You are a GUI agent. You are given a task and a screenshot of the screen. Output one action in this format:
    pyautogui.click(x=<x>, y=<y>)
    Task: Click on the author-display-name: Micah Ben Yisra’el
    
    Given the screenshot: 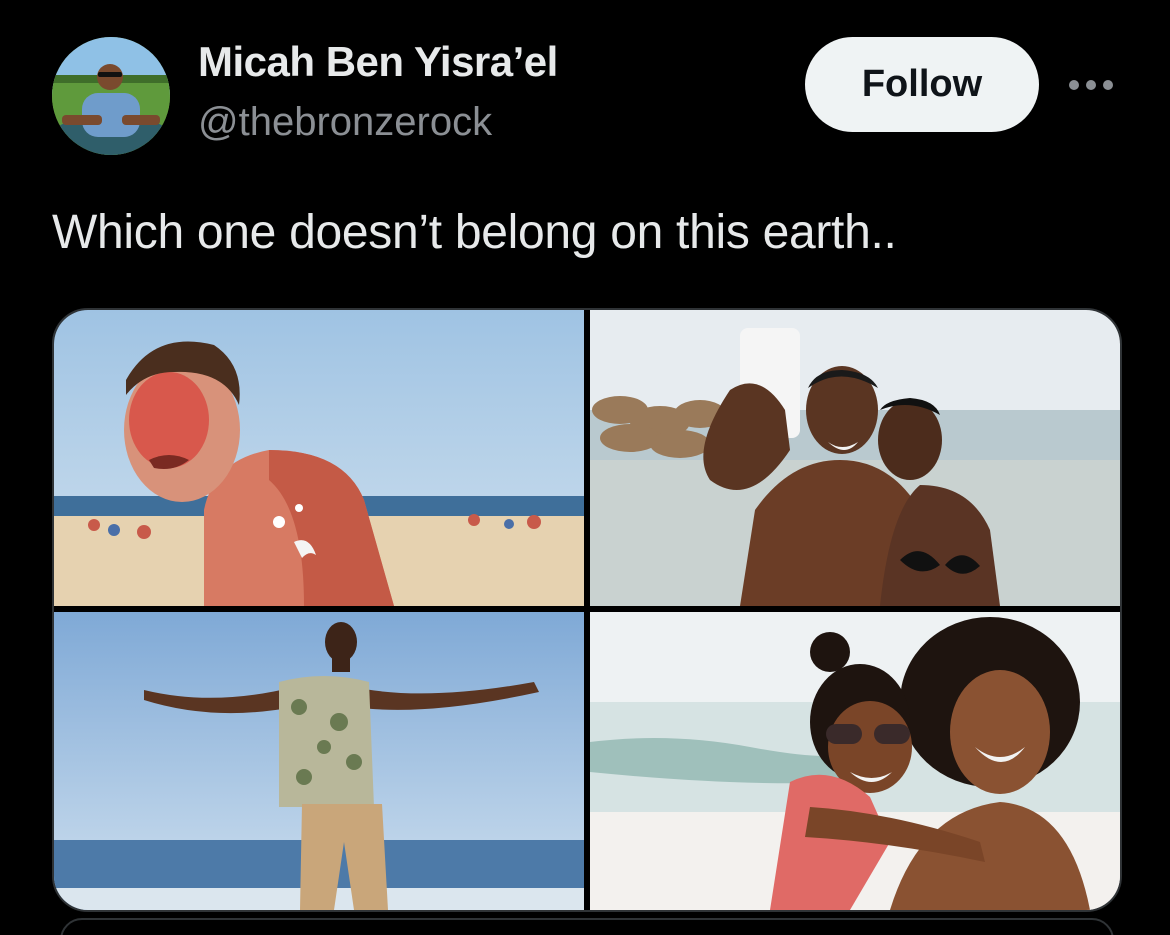 What is the action you would take?
    pyautogui.click(x=378, y=62)
    